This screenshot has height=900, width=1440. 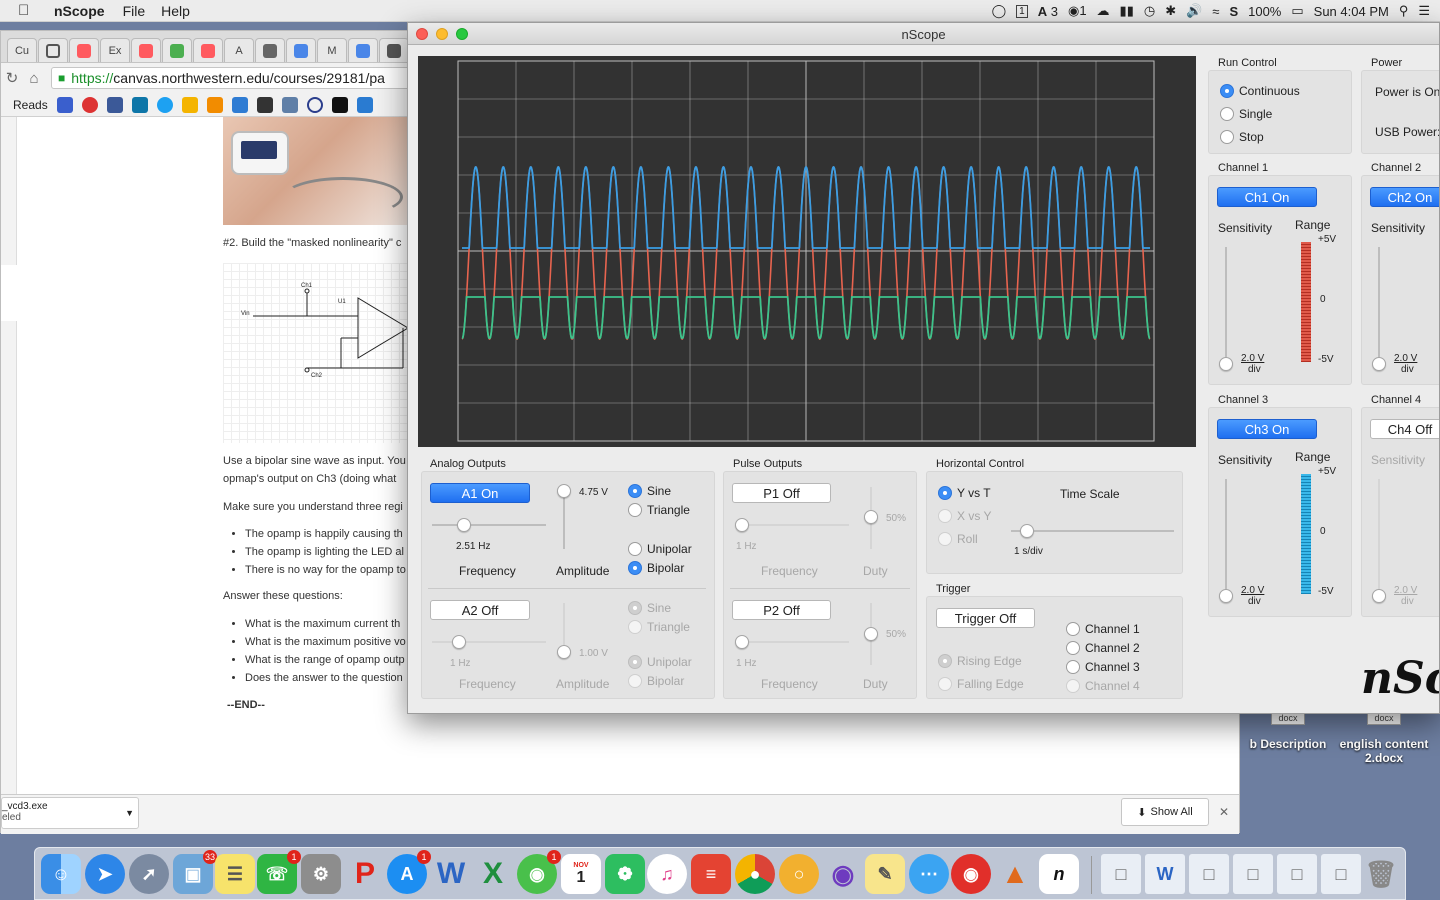 I want to click on bluetooth-icon: ✱, so click(x=1170, y=11).